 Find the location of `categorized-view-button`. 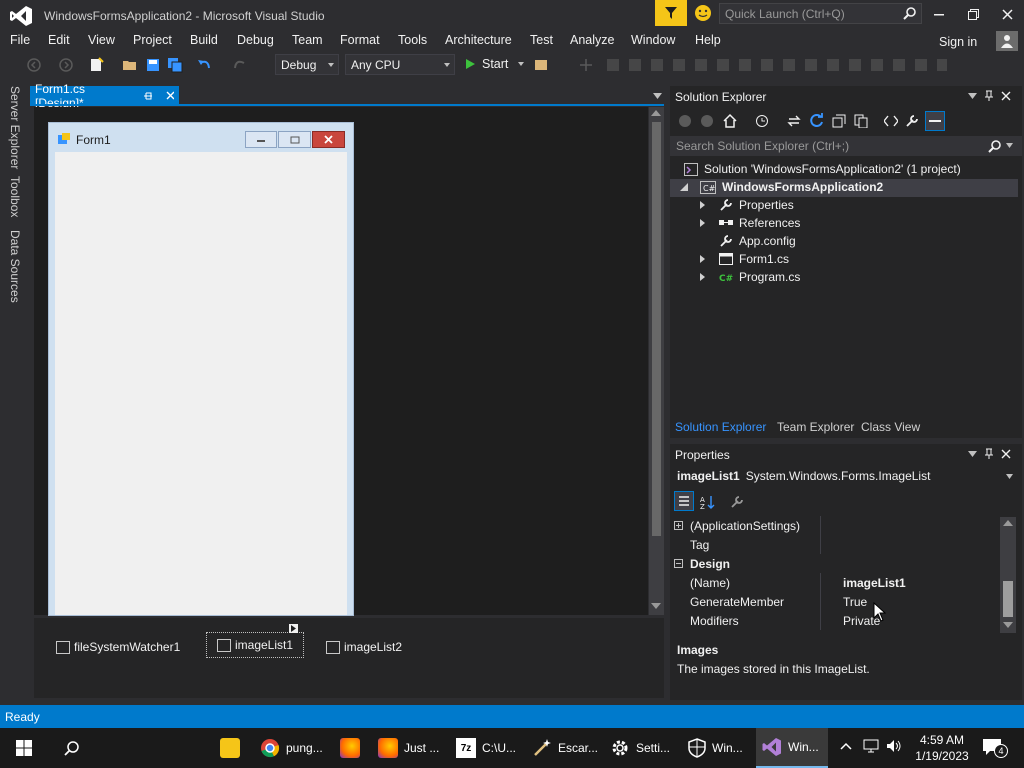

categorized-view-button is located at coordinates (684, 501).